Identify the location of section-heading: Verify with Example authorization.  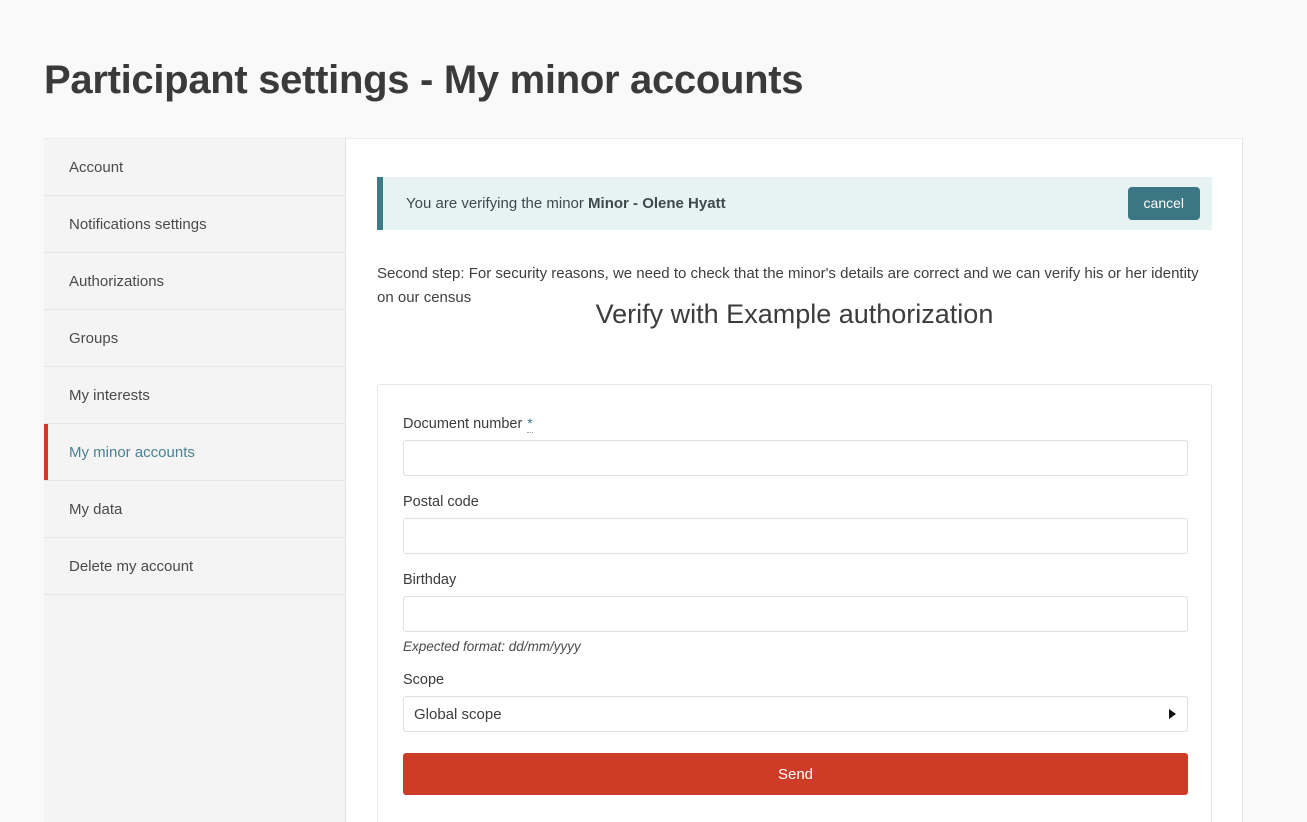
(794, 314).